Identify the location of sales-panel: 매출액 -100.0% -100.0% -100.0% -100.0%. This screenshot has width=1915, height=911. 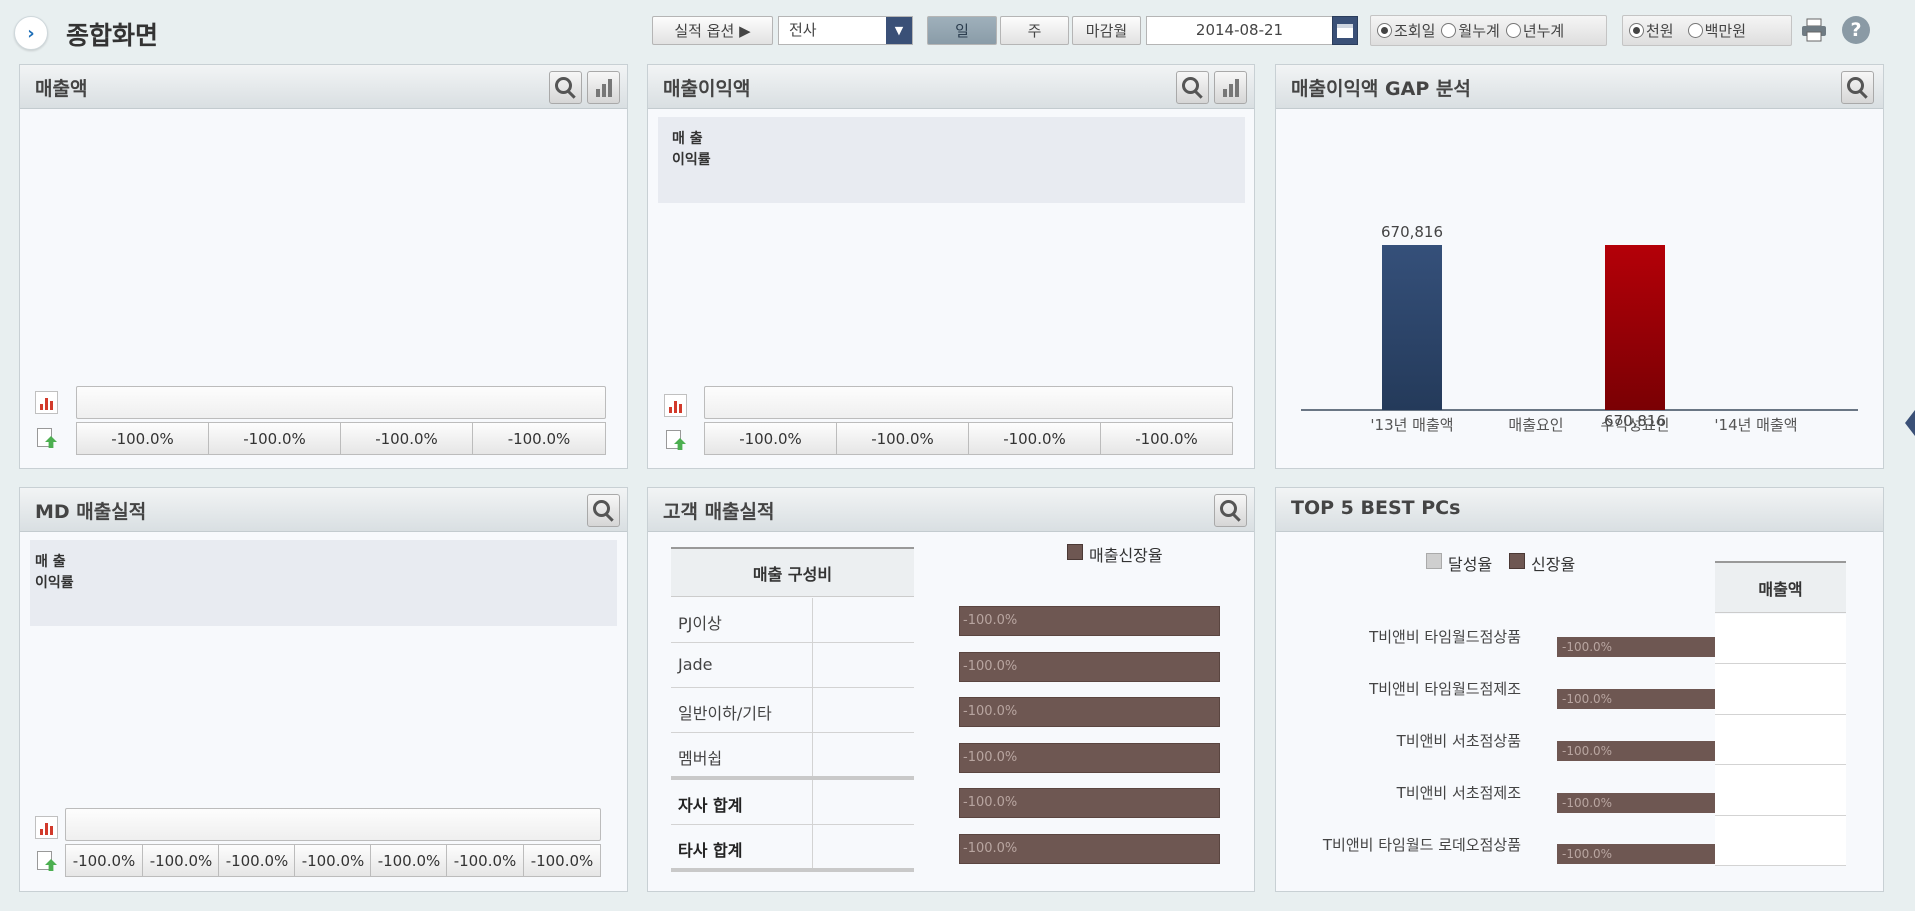
(323, 266).